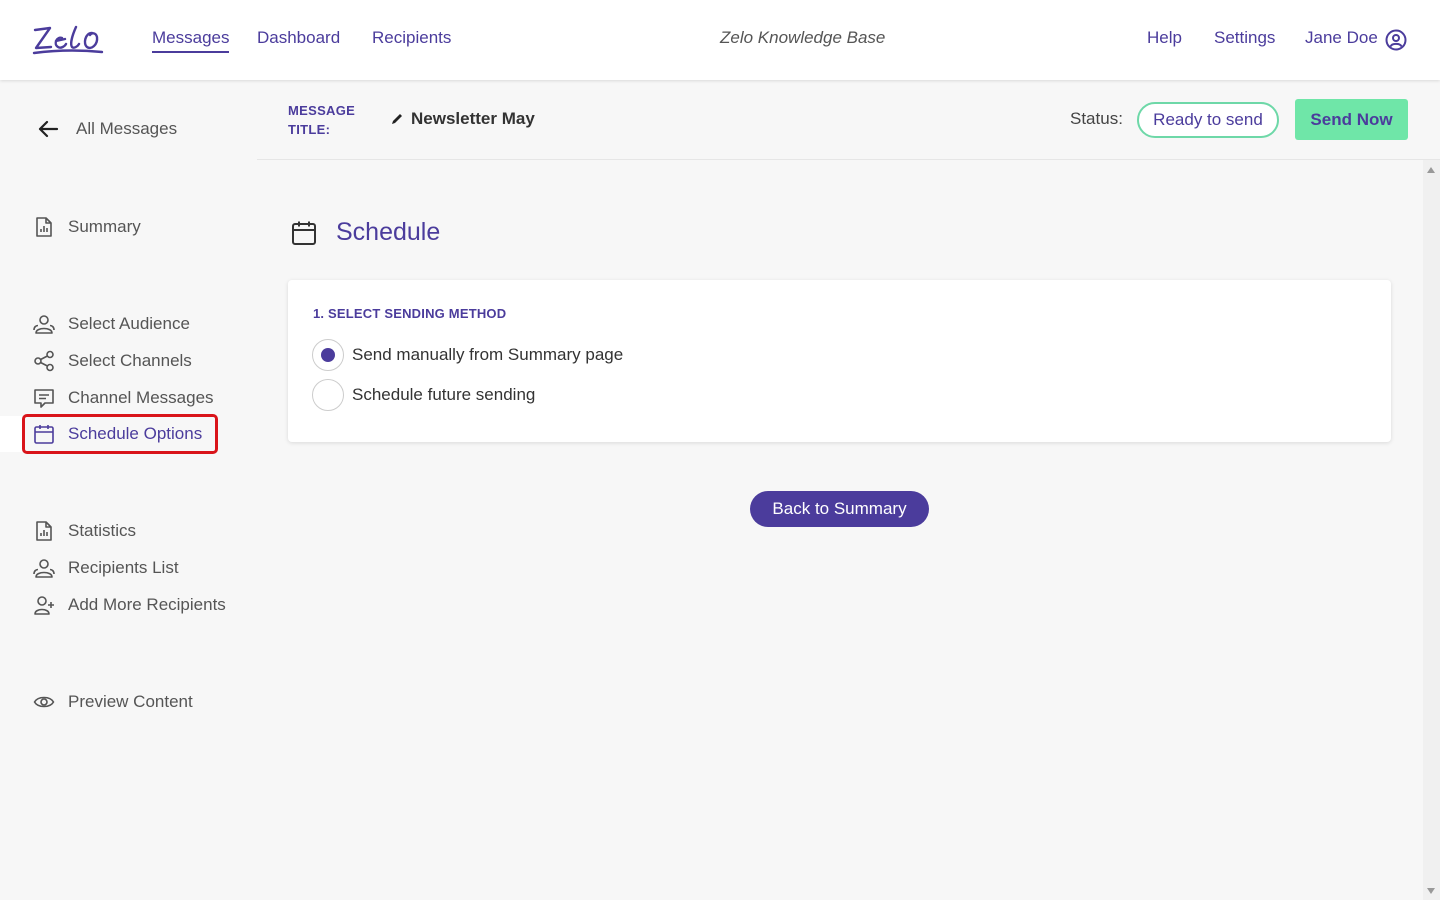 The width and height of the screenshot is (1440, 900). What do you see at coordinates (44, 702) in the screenshot?
I see `eye-icon` at bounding box center [44, 702].